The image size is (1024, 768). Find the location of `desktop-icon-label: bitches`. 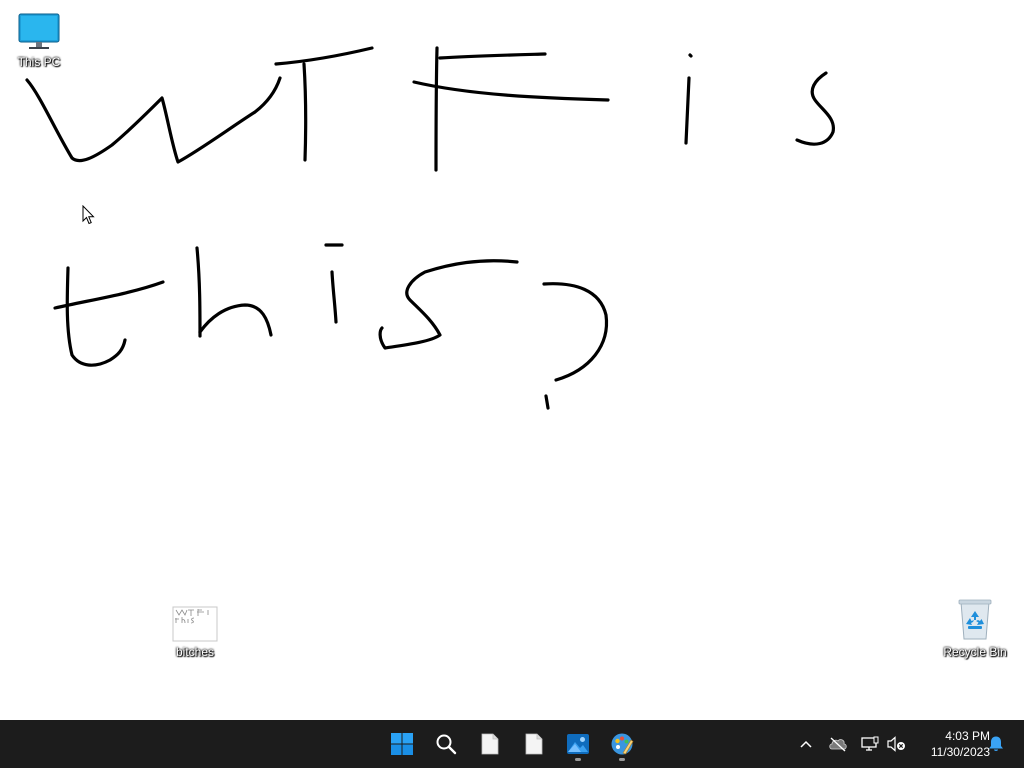

desktop-icon-label: bitches is located at coordinates (195, 652).